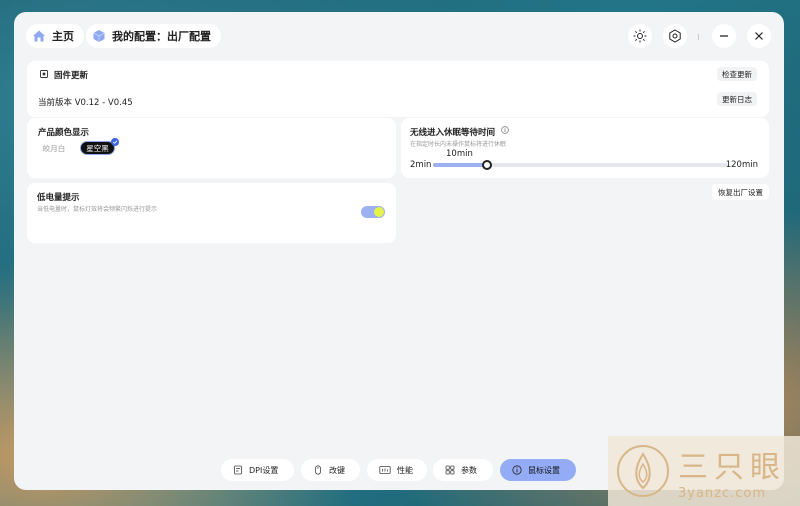  I want to click on color-option-black: 星空黑, so click(97, 148).